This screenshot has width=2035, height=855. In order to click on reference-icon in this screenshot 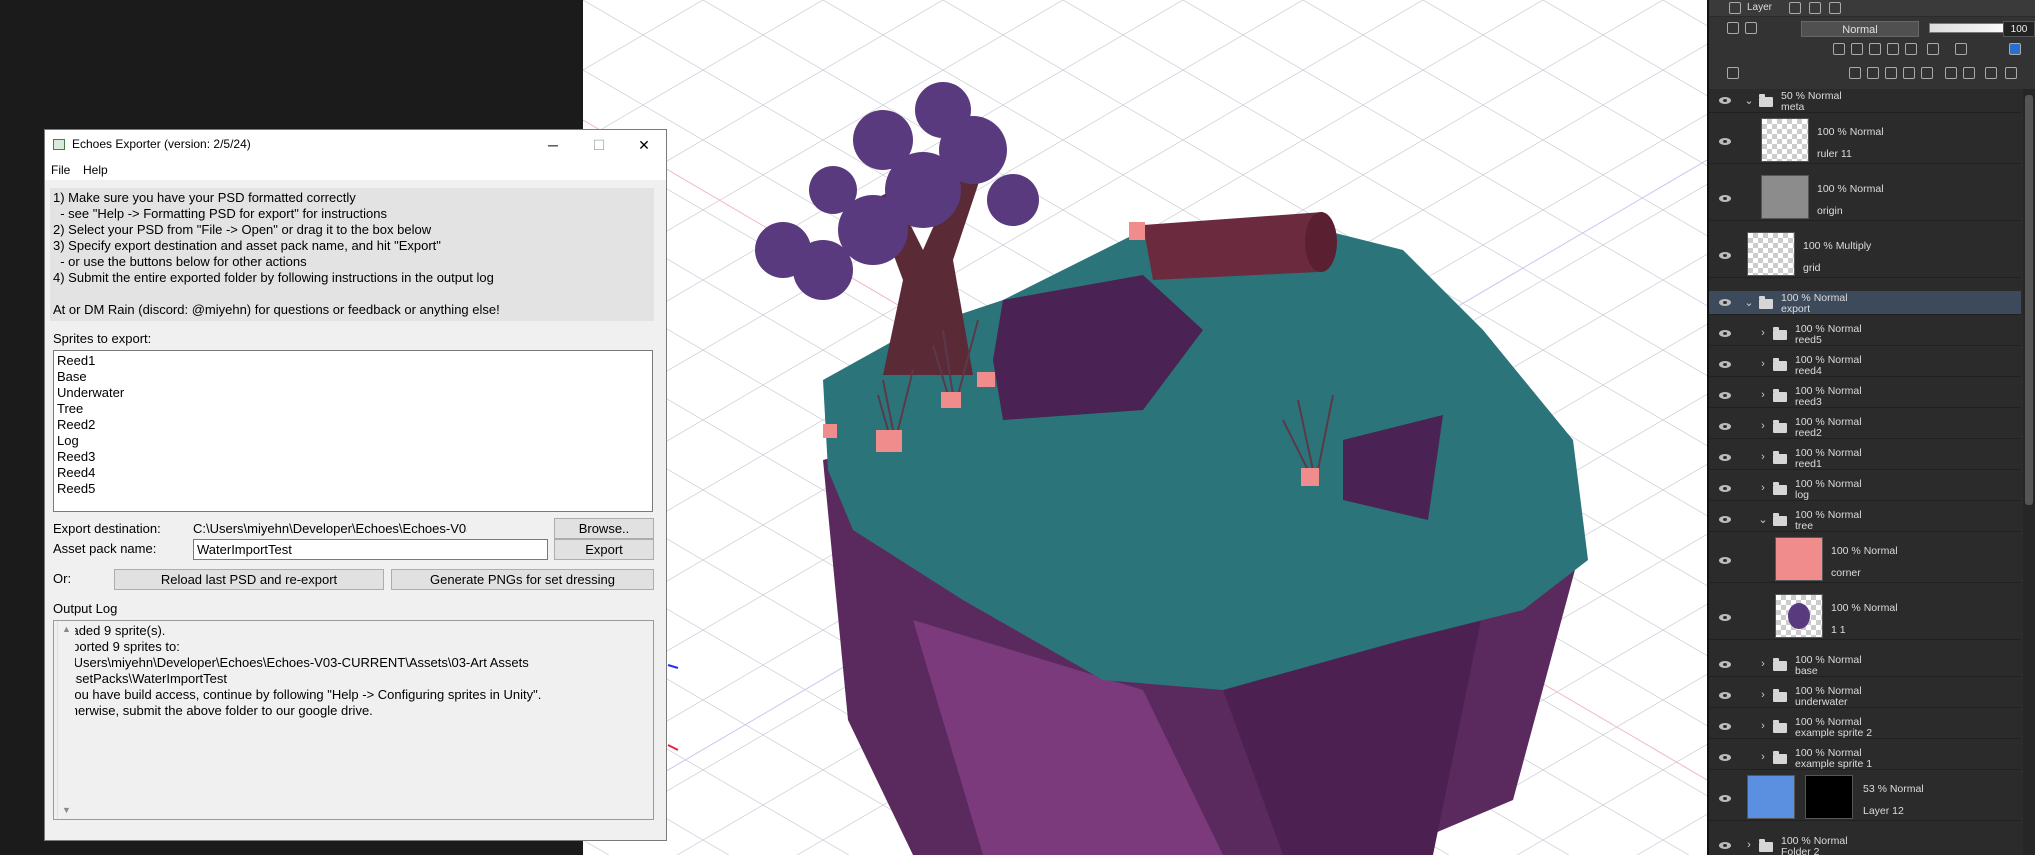, I will do `click(1857, 49)`.